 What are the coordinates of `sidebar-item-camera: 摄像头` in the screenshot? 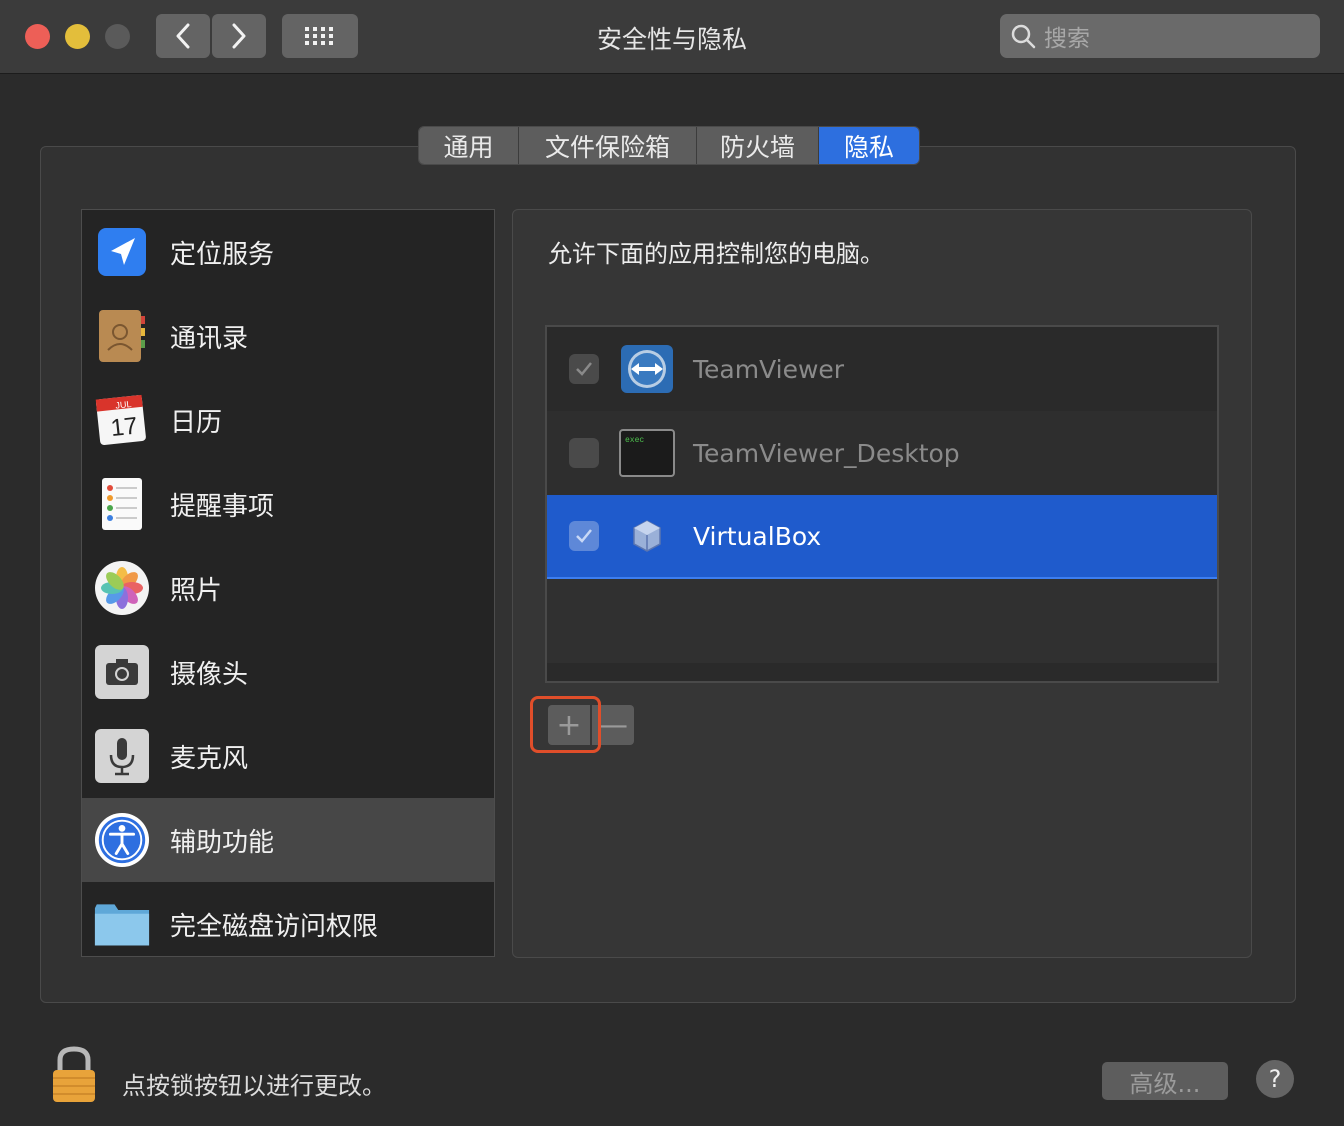 It's located at (288, 672).